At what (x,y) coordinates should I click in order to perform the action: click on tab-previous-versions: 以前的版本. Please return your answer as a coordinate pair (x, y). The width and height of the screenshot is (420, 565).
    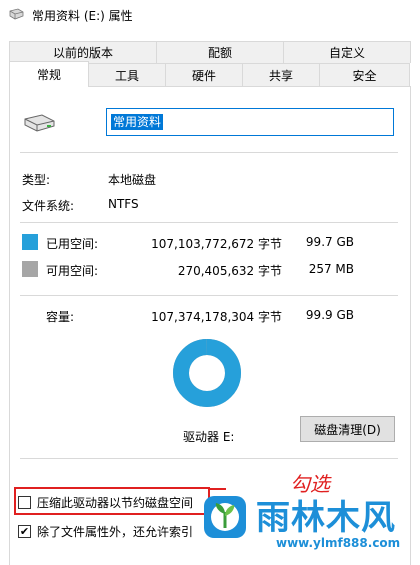
    Looking at the image, I should click on (83, 52).